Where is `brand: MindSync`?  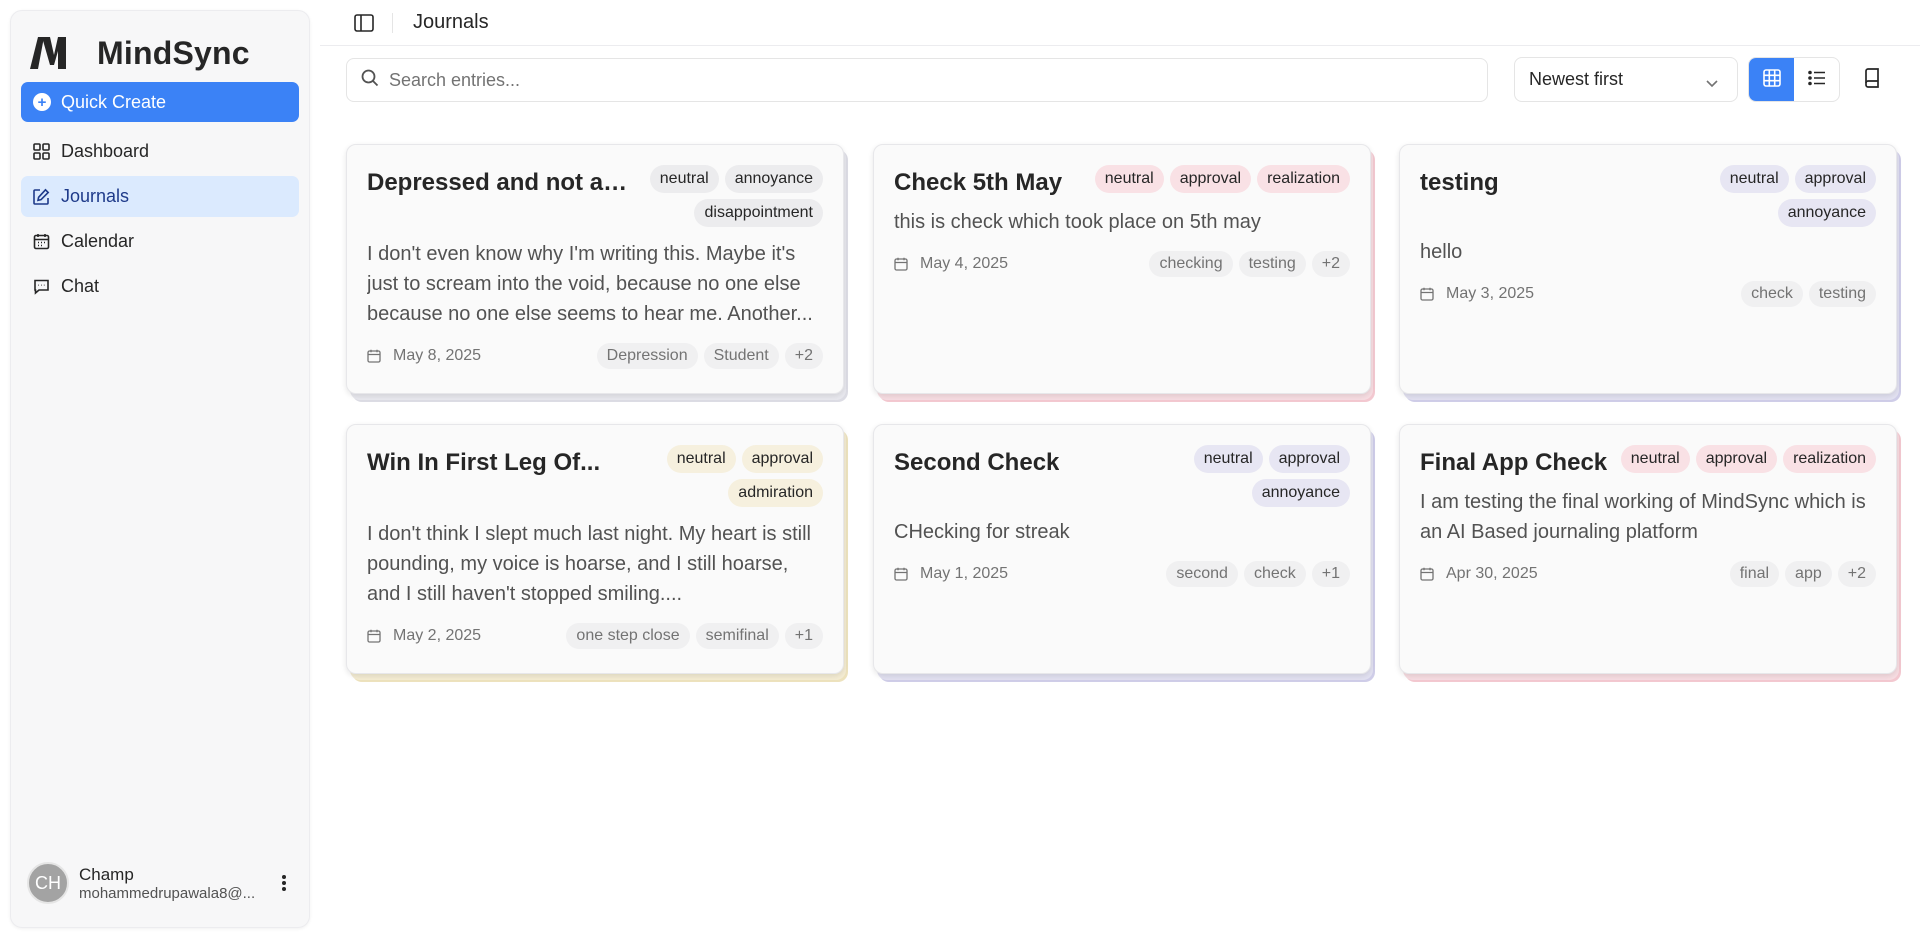 brand: MindSync is located at coordinates (136, 53).